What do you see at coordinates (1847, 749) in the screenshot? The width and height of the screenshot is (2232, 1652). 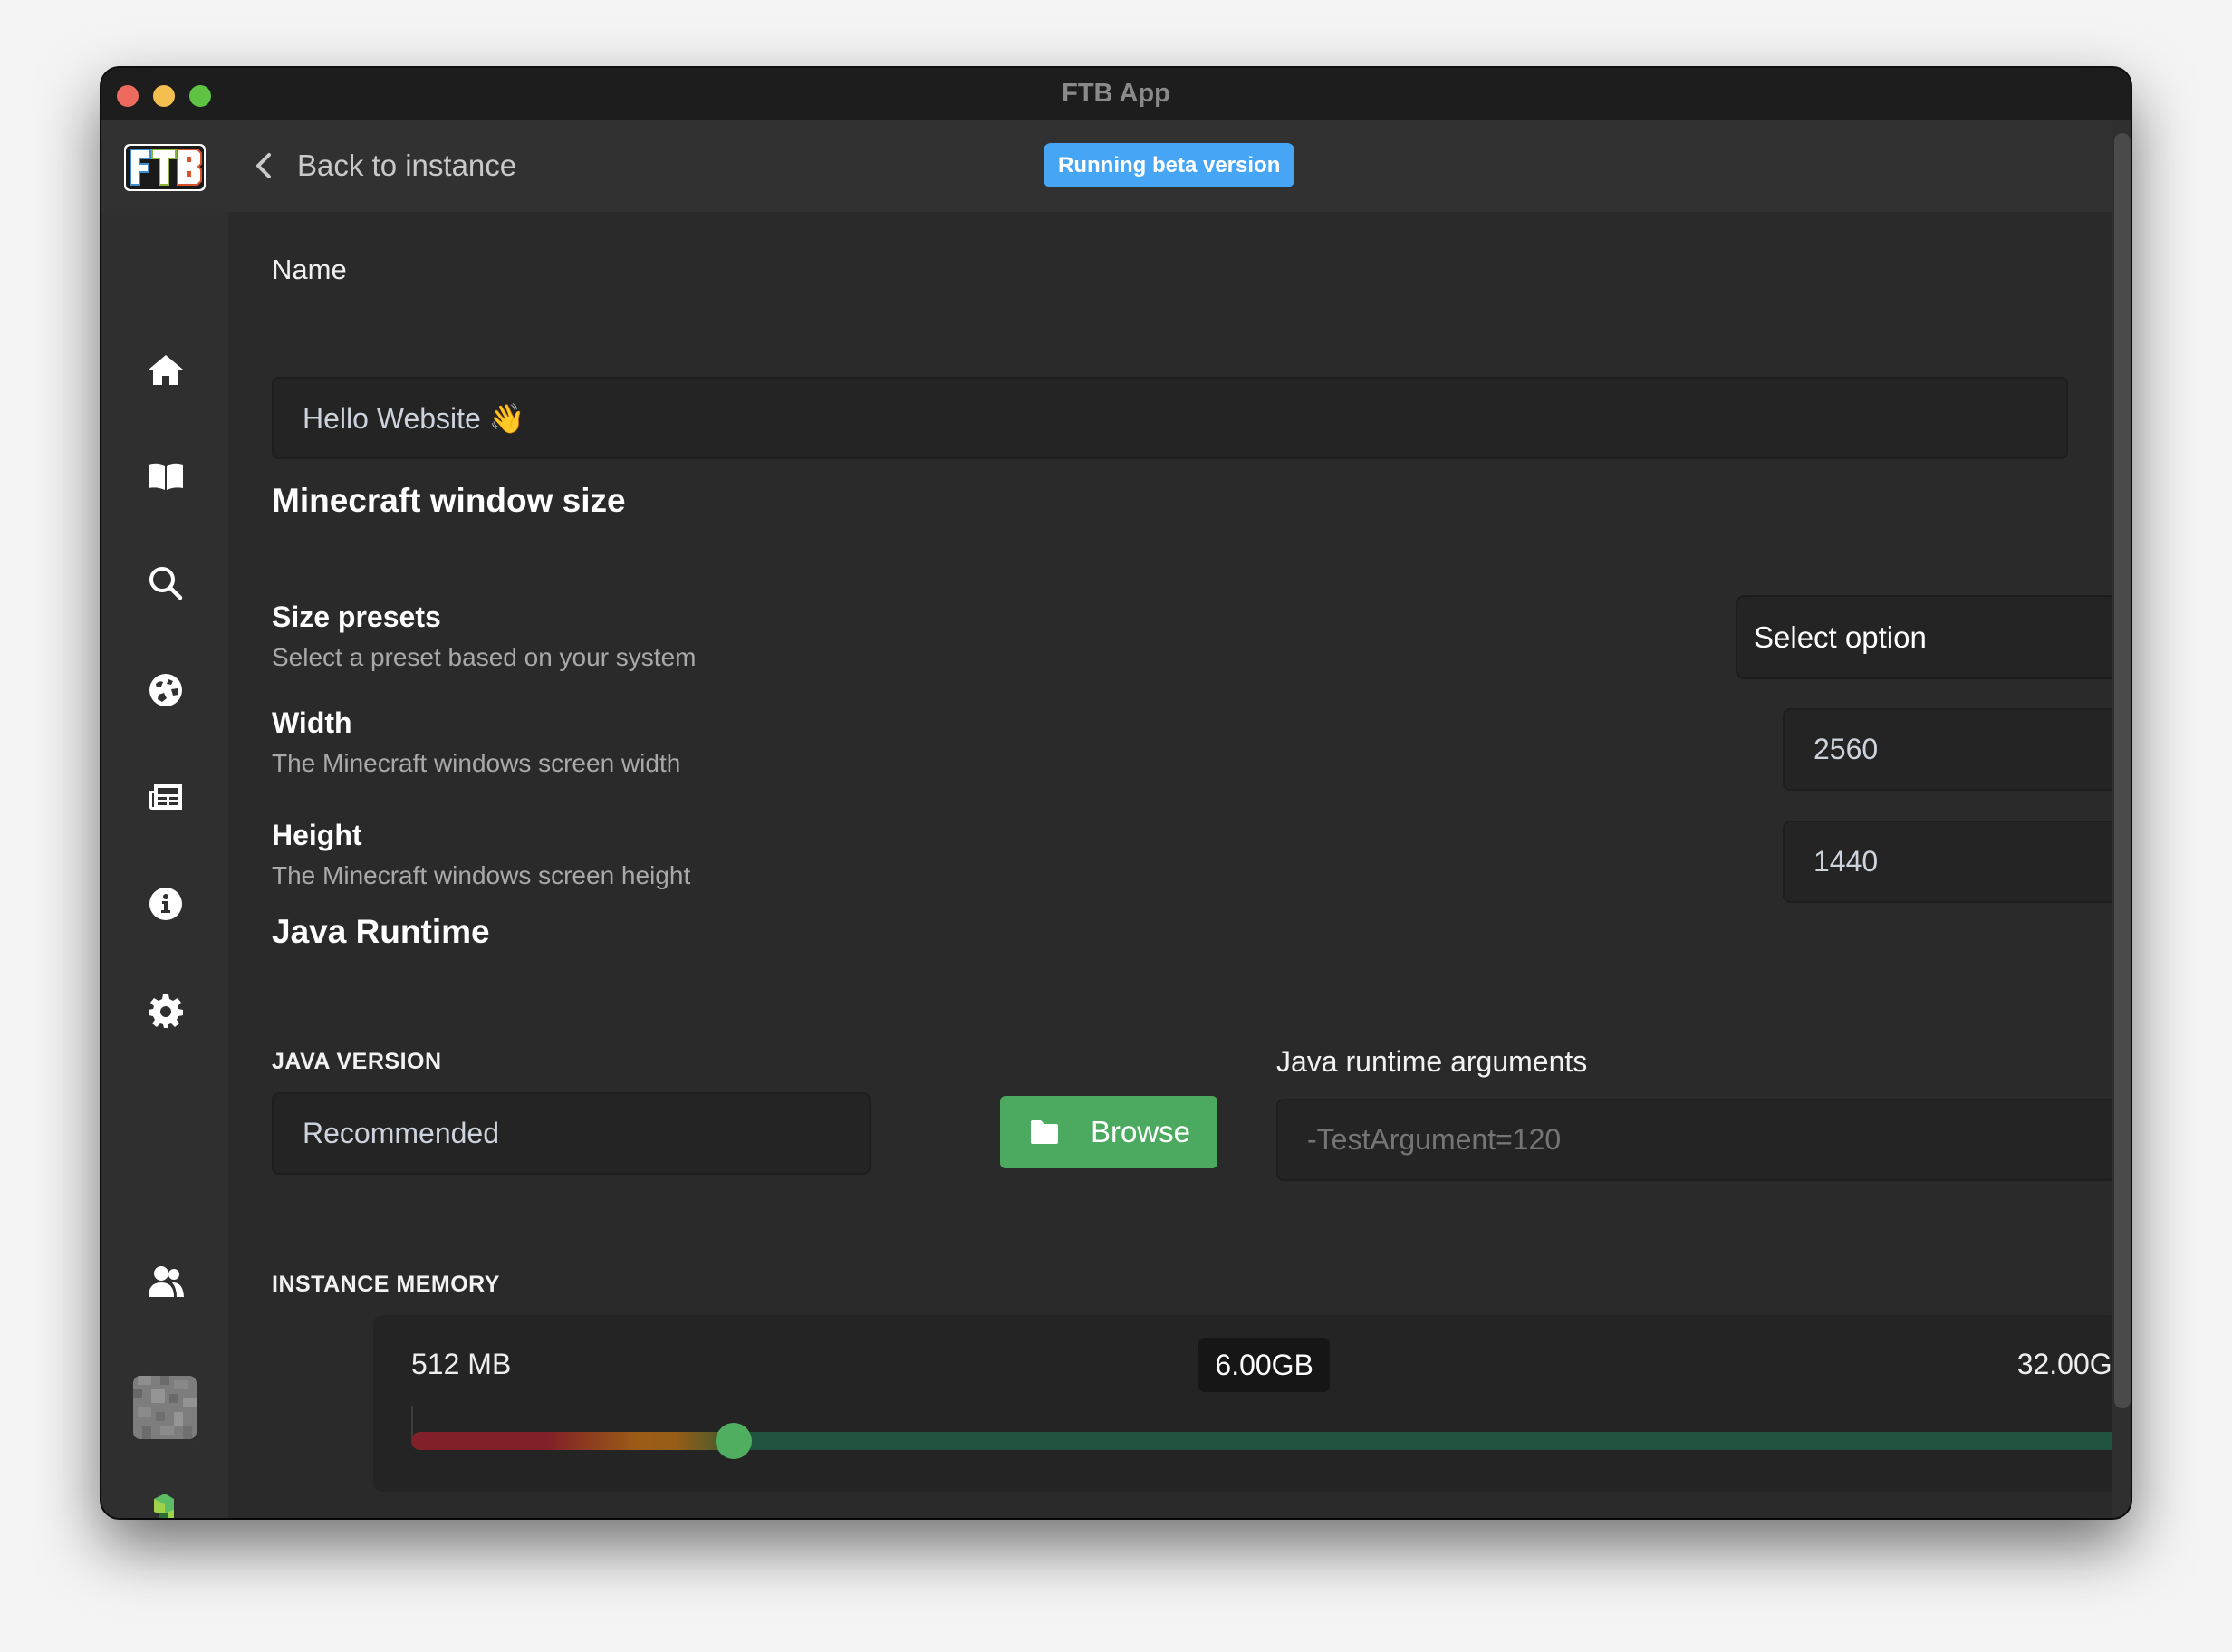 I see `width-input-value: 2560` at bounding box center [1847, 749].